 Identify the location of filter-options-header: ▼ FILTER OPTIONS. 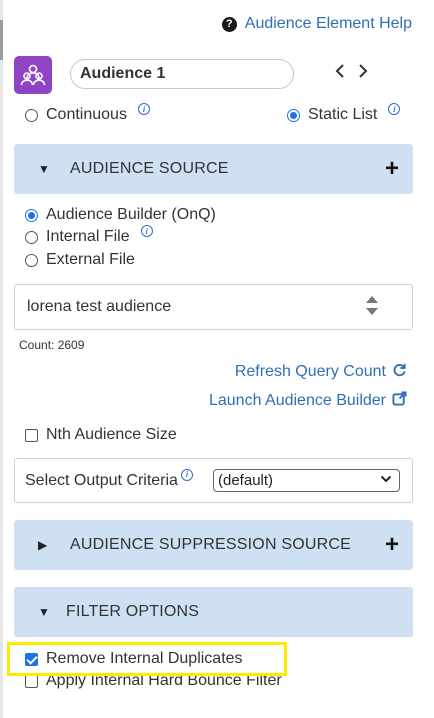
(213, 612).